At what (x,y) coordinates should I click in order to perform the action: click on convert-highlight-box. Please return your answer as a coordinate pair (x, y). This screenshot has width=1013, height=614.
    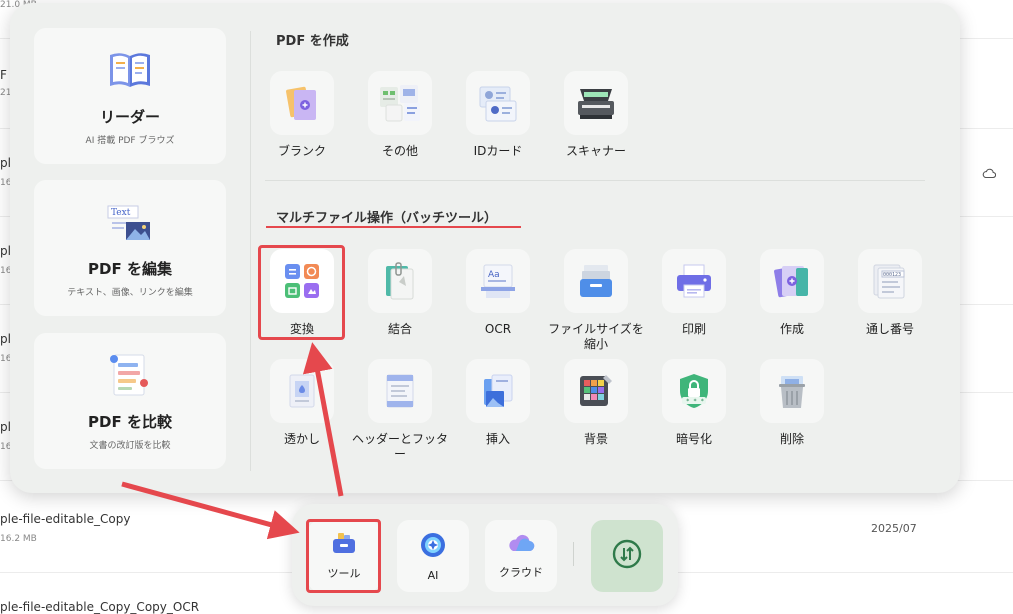
    Looking at the image, I should click on (301, 292).